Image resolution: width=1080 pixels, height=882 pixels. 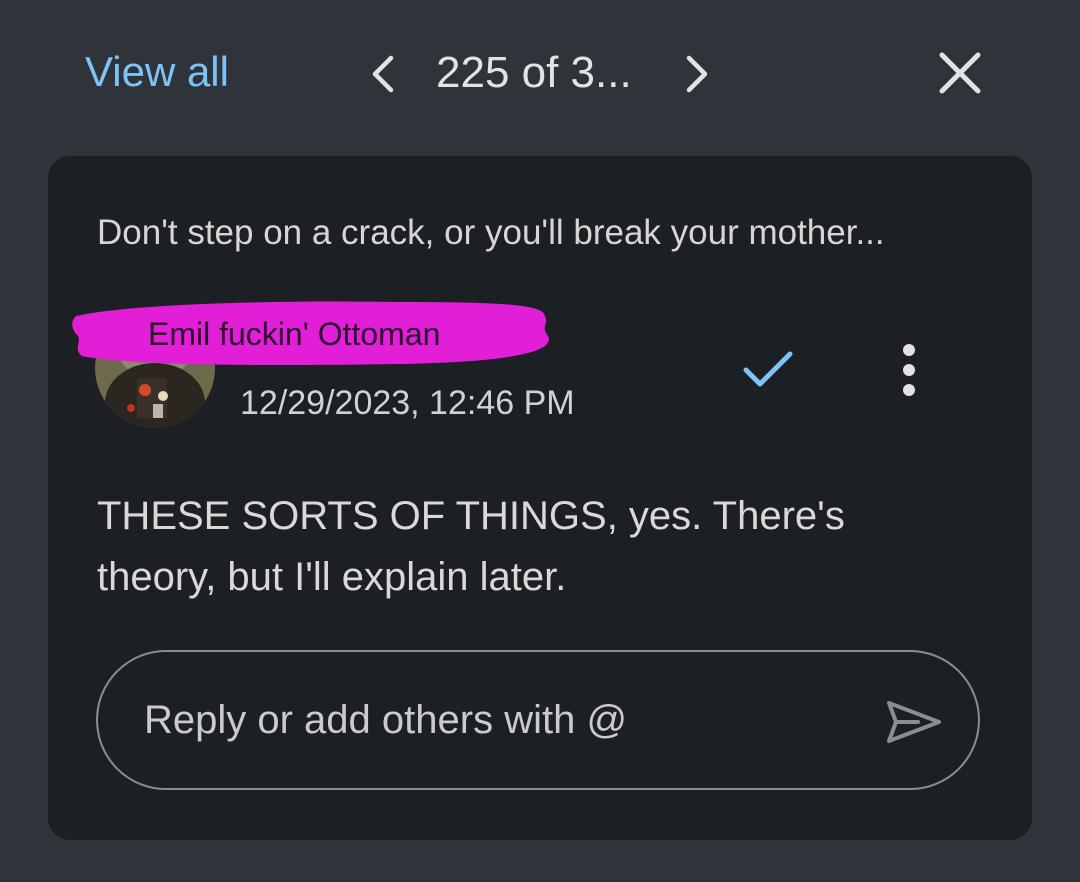 What do you see at coordinates (768, 369) in the screenshot?
I see `check-icon` at bounding box center [768, 369].